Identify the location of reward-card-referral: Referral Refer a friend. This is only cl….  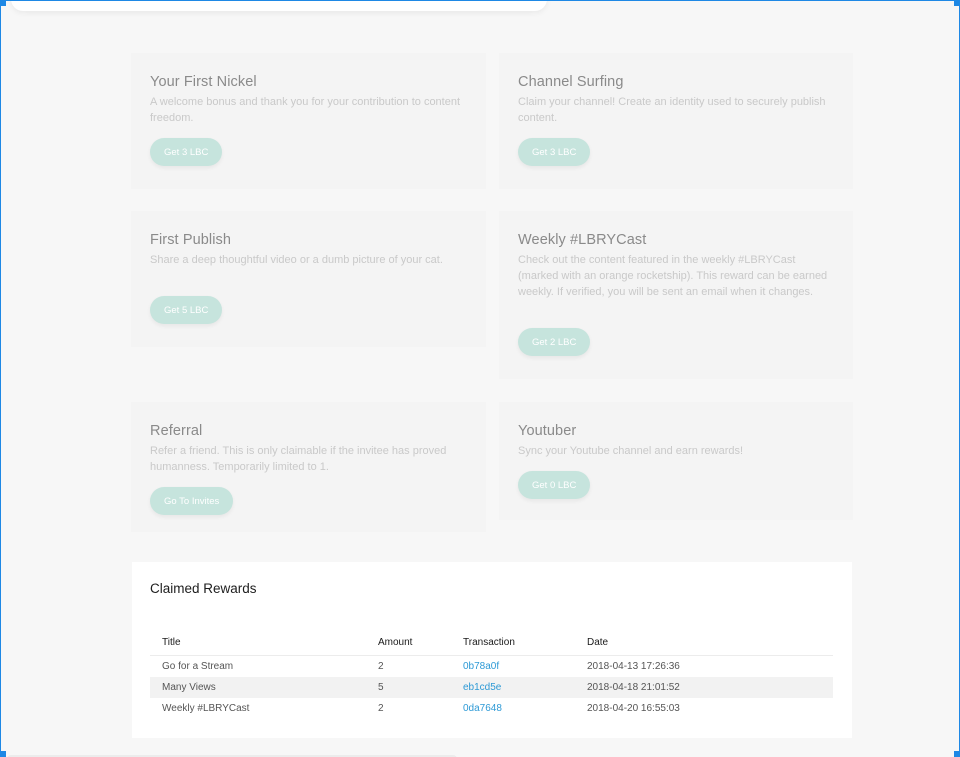
(308, 467).